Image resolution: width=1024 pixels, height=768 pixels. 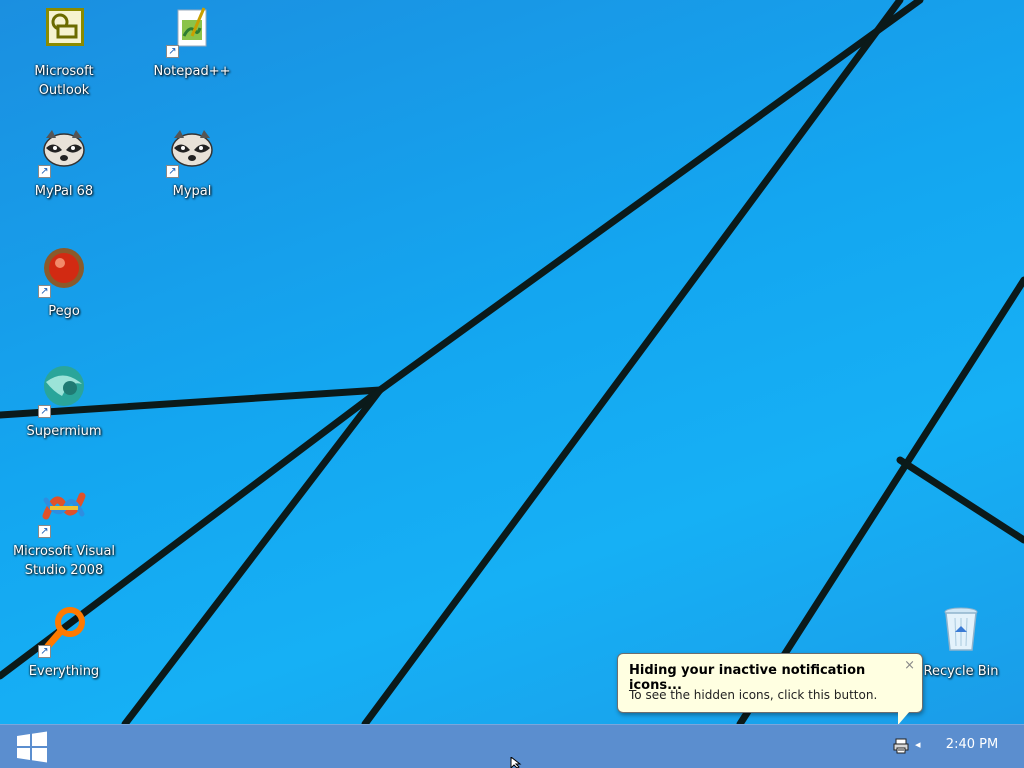 I want to click on desktop-icon-mypal: ↗ Mypal, so click(x=192, y=163).